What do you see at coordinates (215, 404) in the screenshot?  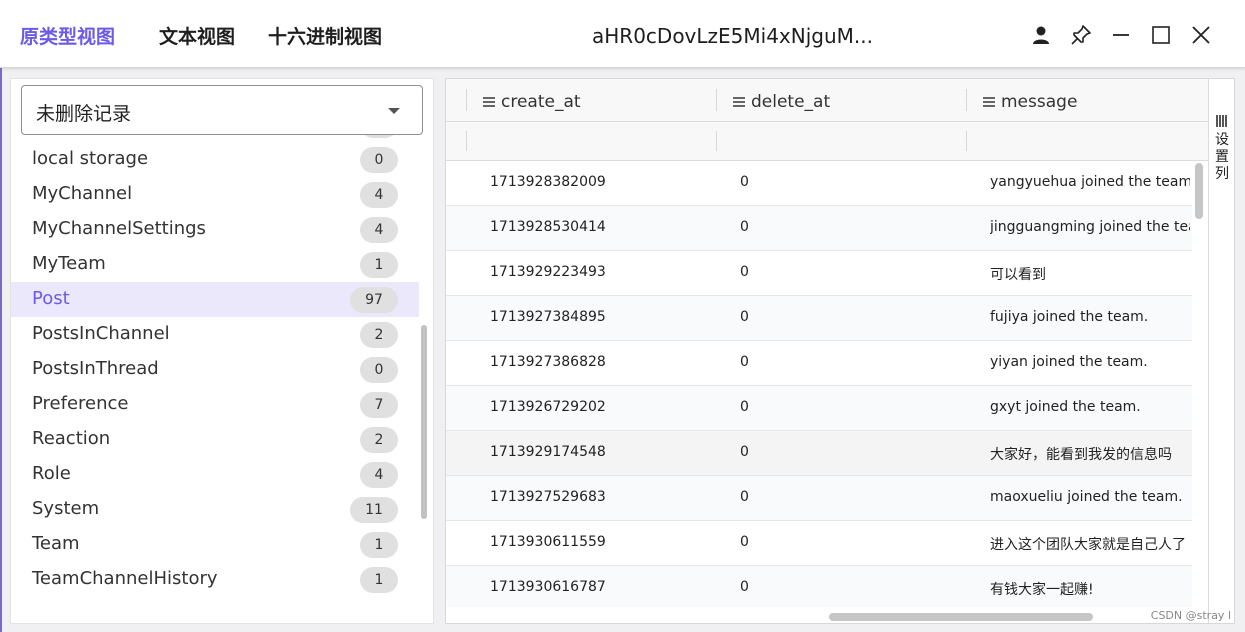 I see `sidebar-item-preference: Preference 7` at bounding box center [215, 404].